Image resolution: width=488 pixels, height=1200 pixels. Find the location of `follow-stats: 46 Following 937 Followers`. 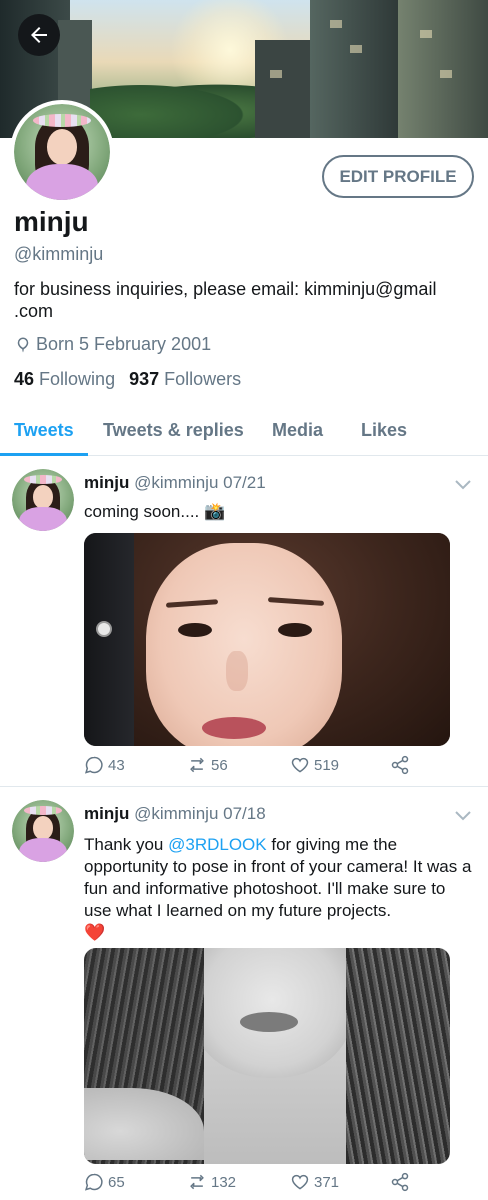

follow-stats: 46 Following 937 Followers is located at coordinates (127, 379).